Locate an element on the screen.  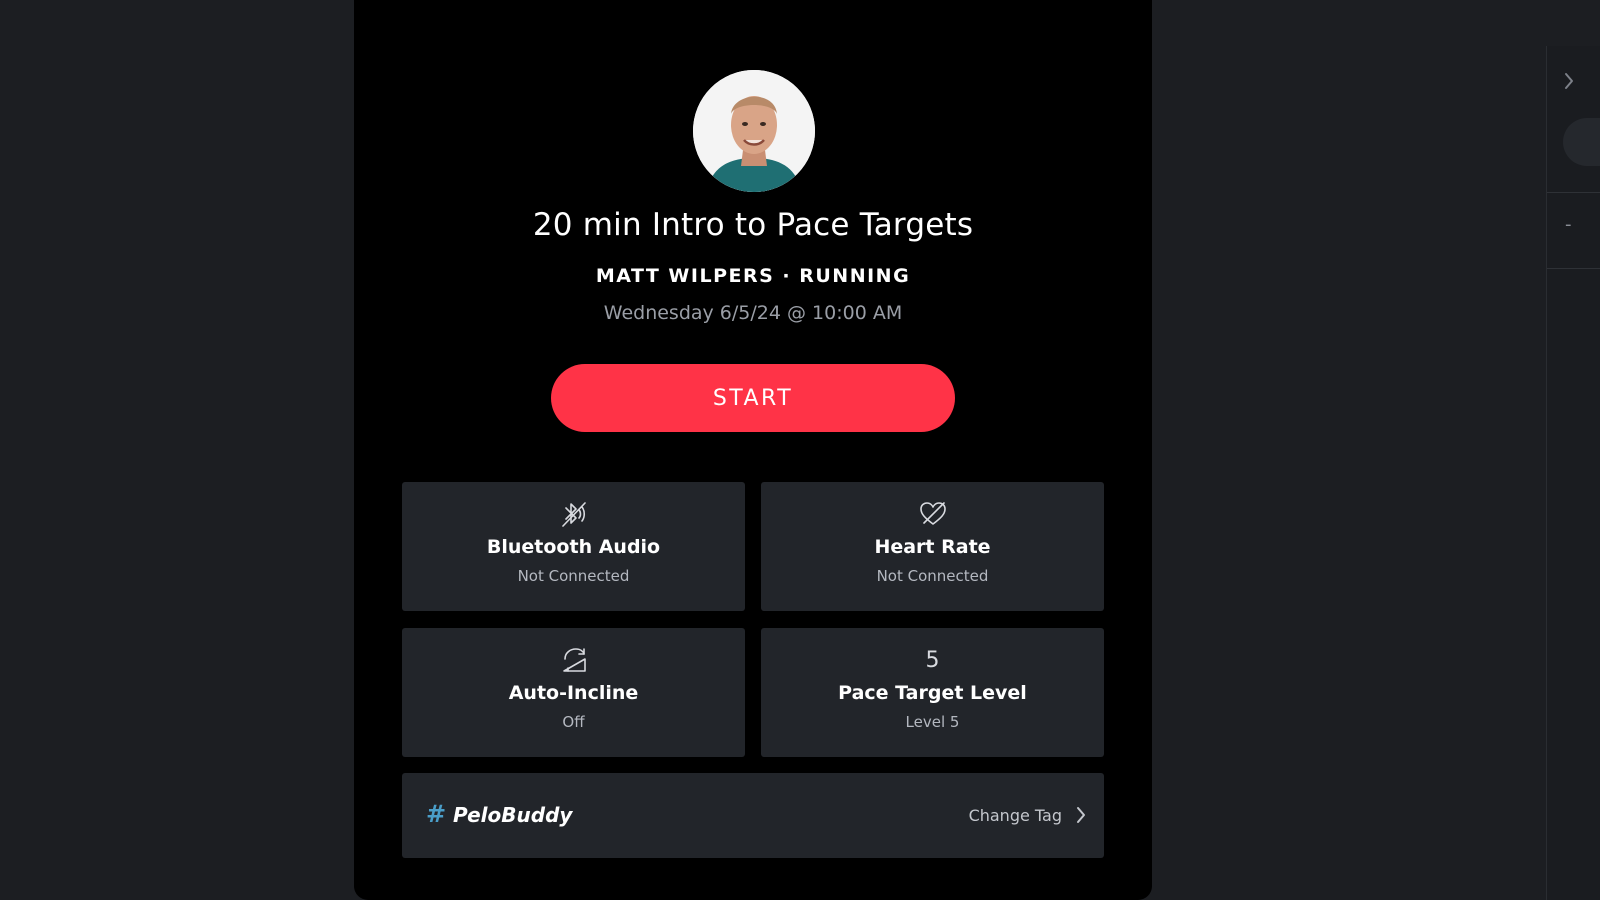
hashtag-icon: # is located at coordinates (436, 814).